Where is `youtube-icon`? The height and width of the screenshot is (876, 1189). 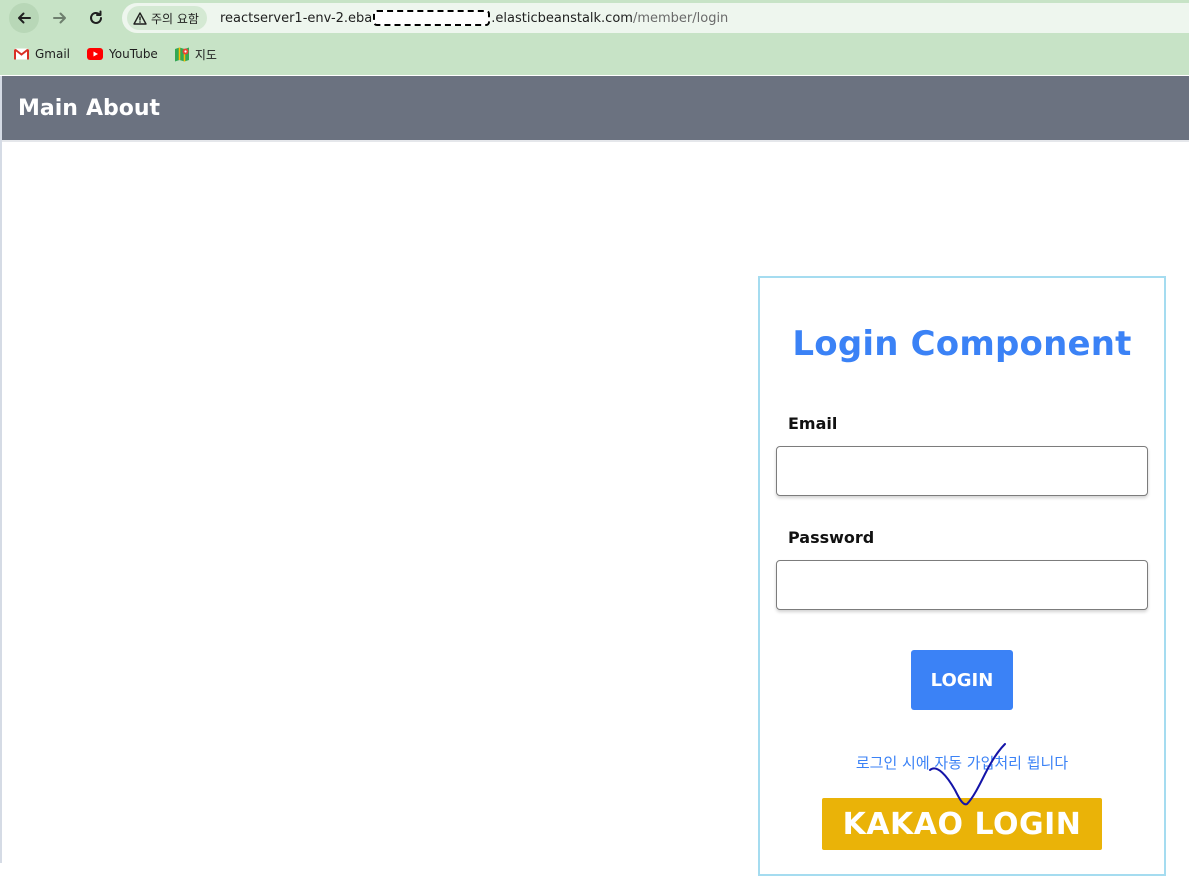
youtube-icon is located at coordinates (95, 54).